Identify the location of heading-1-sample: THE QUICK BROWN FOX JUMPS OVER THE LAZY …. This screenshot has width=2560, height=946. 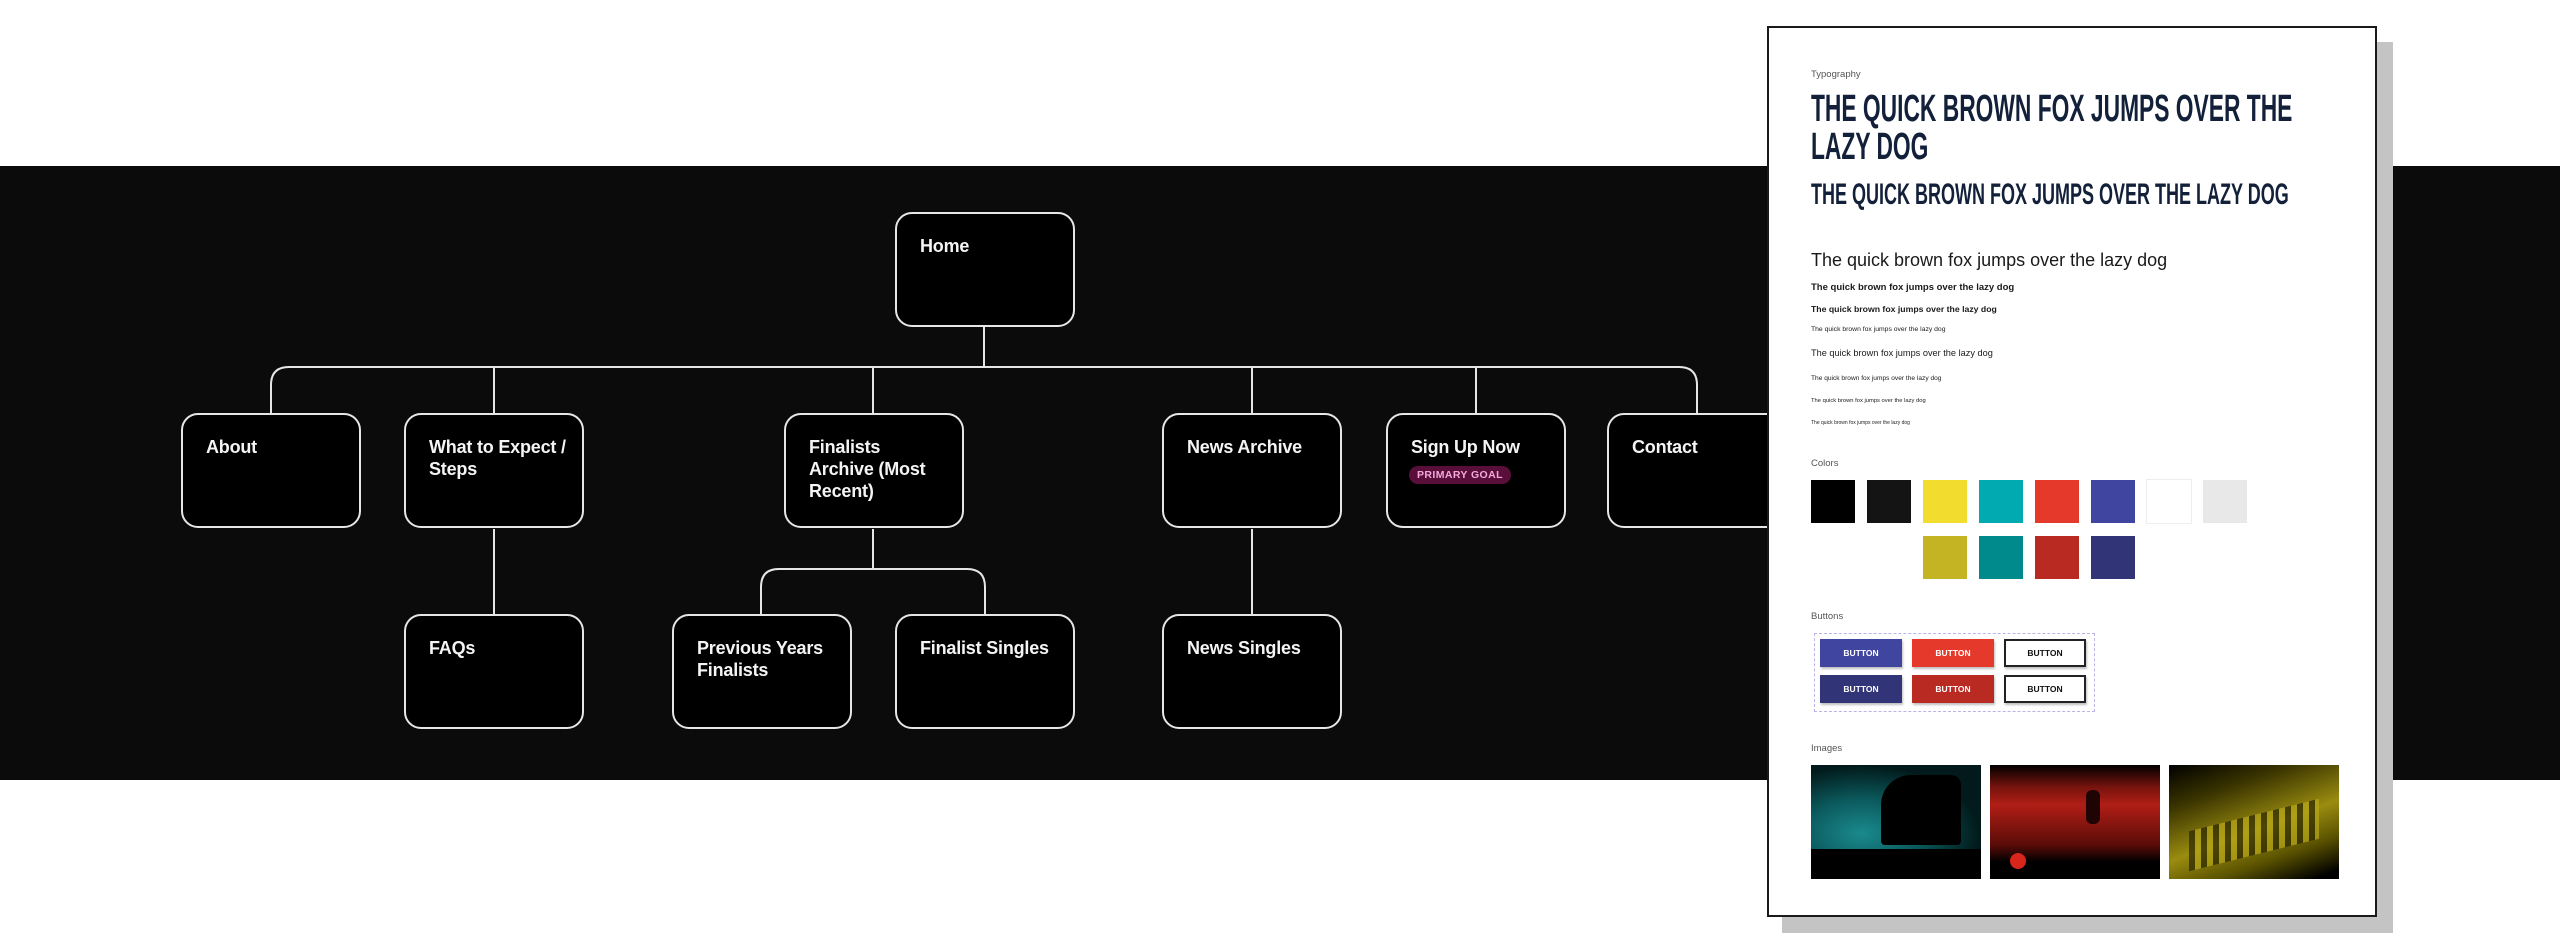
(2052, 128).